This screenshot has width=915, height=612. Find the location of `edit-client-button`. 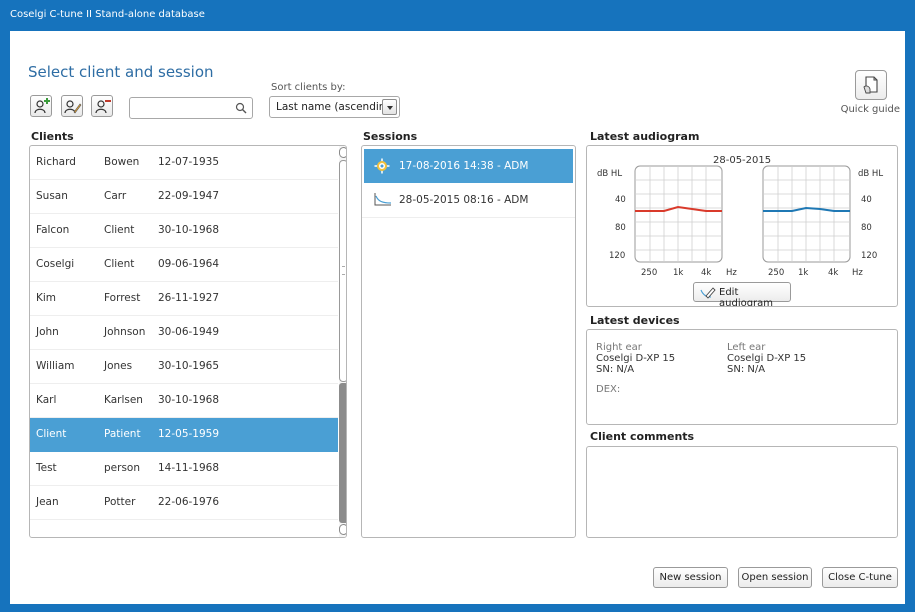

edit-client-button is located at coordinates (72, 106).